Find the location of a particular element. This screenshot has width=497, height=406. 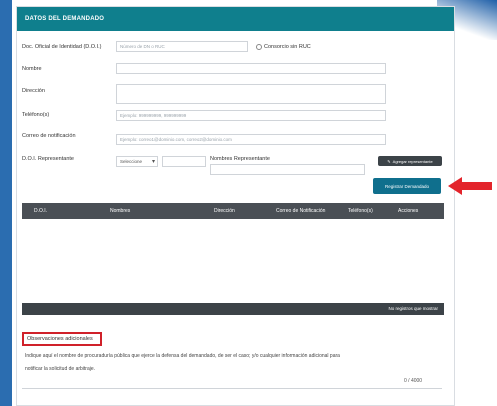

registrar-demandado-label: Registrar Demandado is located at coordinates (407, 186).